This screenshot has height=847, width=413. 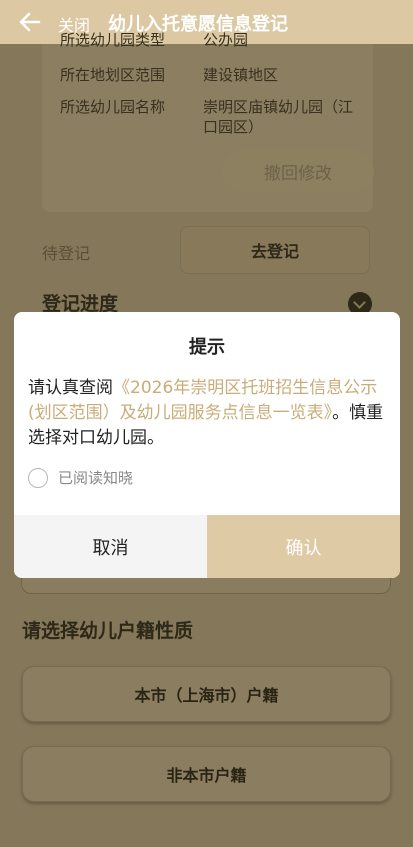 I want to click on retract-button: 撤回修改, so click(x=298, y=171).